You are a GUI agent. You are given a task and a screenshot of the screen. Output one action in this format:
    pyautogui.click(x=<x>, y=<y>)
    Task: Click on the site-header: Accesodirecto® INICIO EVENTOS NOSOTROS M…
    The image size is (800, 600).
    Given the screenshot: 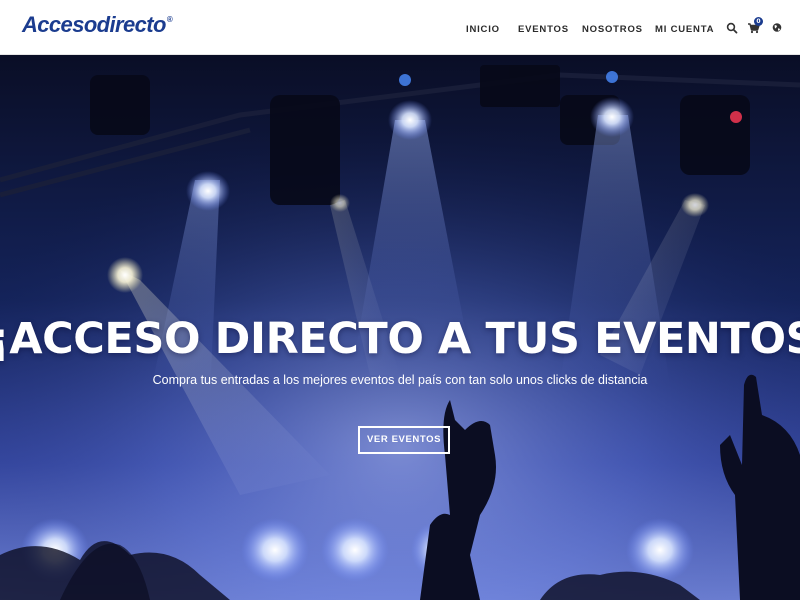 What is the action you would take?
    pyautogui.click(x=400, y=27)
    